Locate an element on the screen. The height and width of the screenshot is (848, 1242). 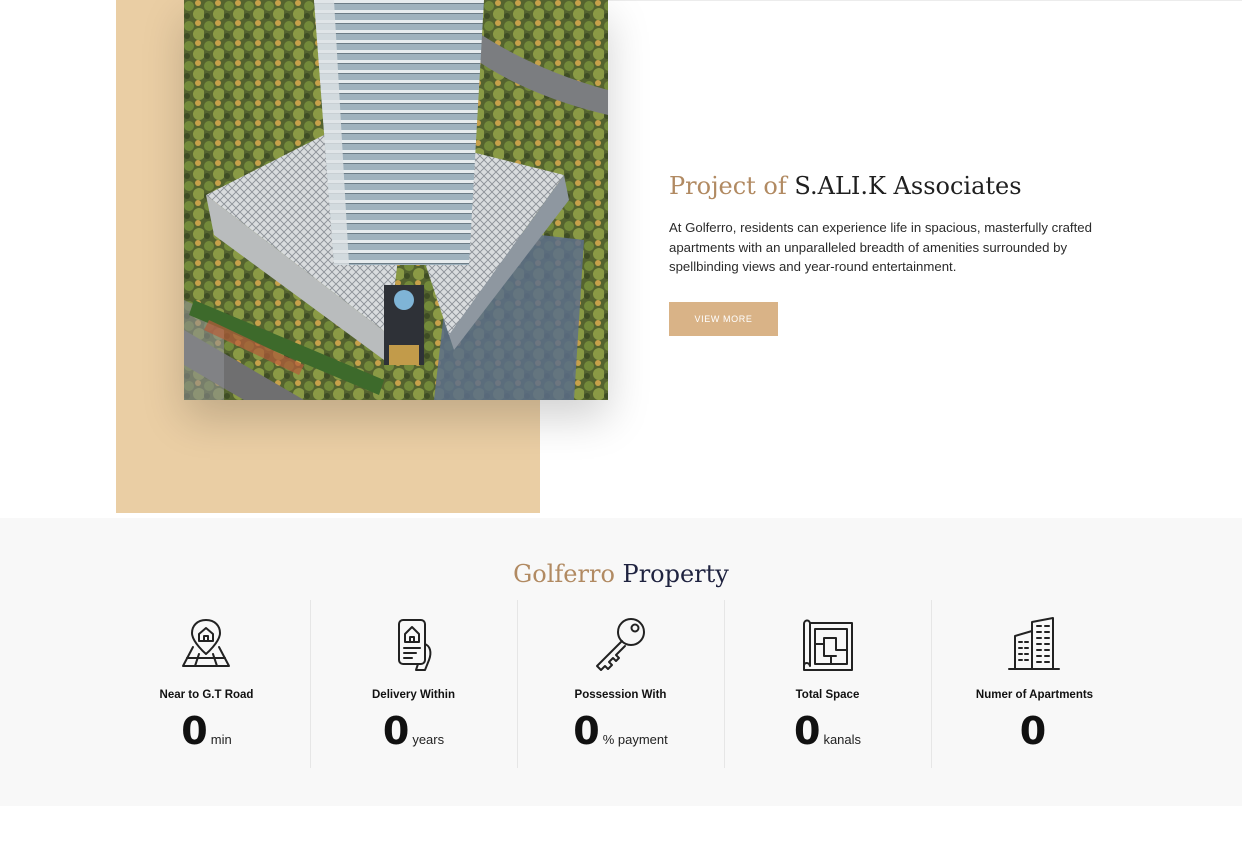
stat-unit: kanals is located at coordinates (842, 739).